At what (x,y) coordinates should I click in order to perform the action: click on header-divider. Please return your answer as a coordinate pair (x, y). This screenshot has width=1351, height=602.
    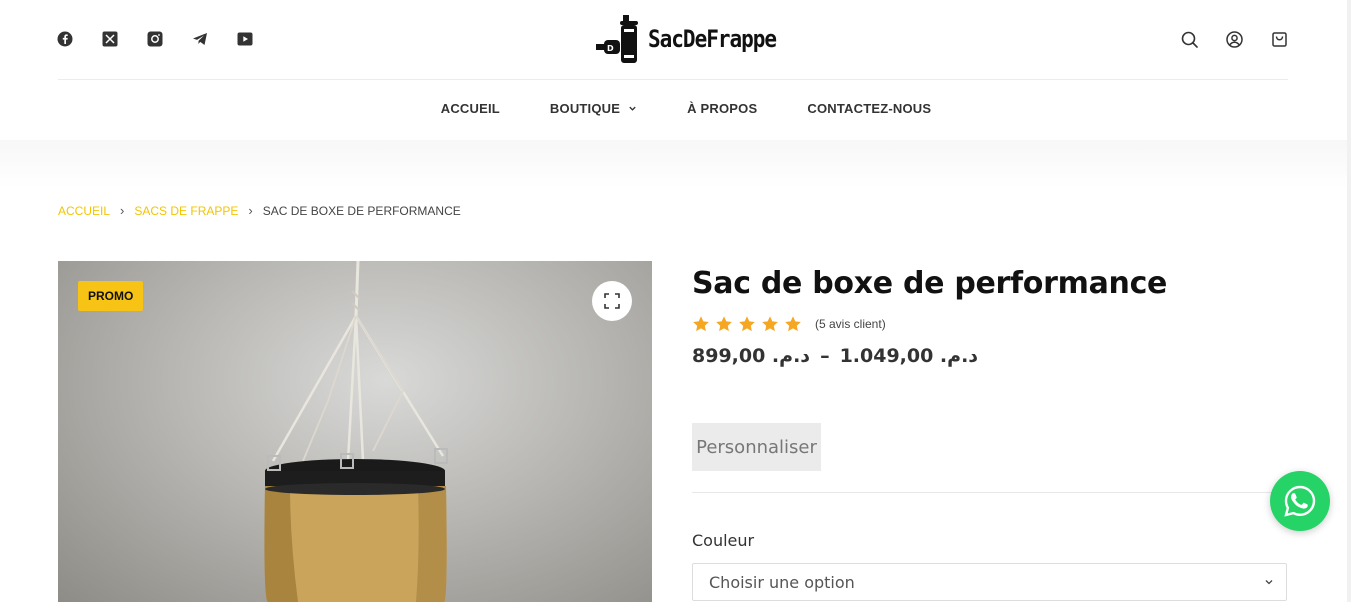
    Looking at the image, I should click on (673, 79).